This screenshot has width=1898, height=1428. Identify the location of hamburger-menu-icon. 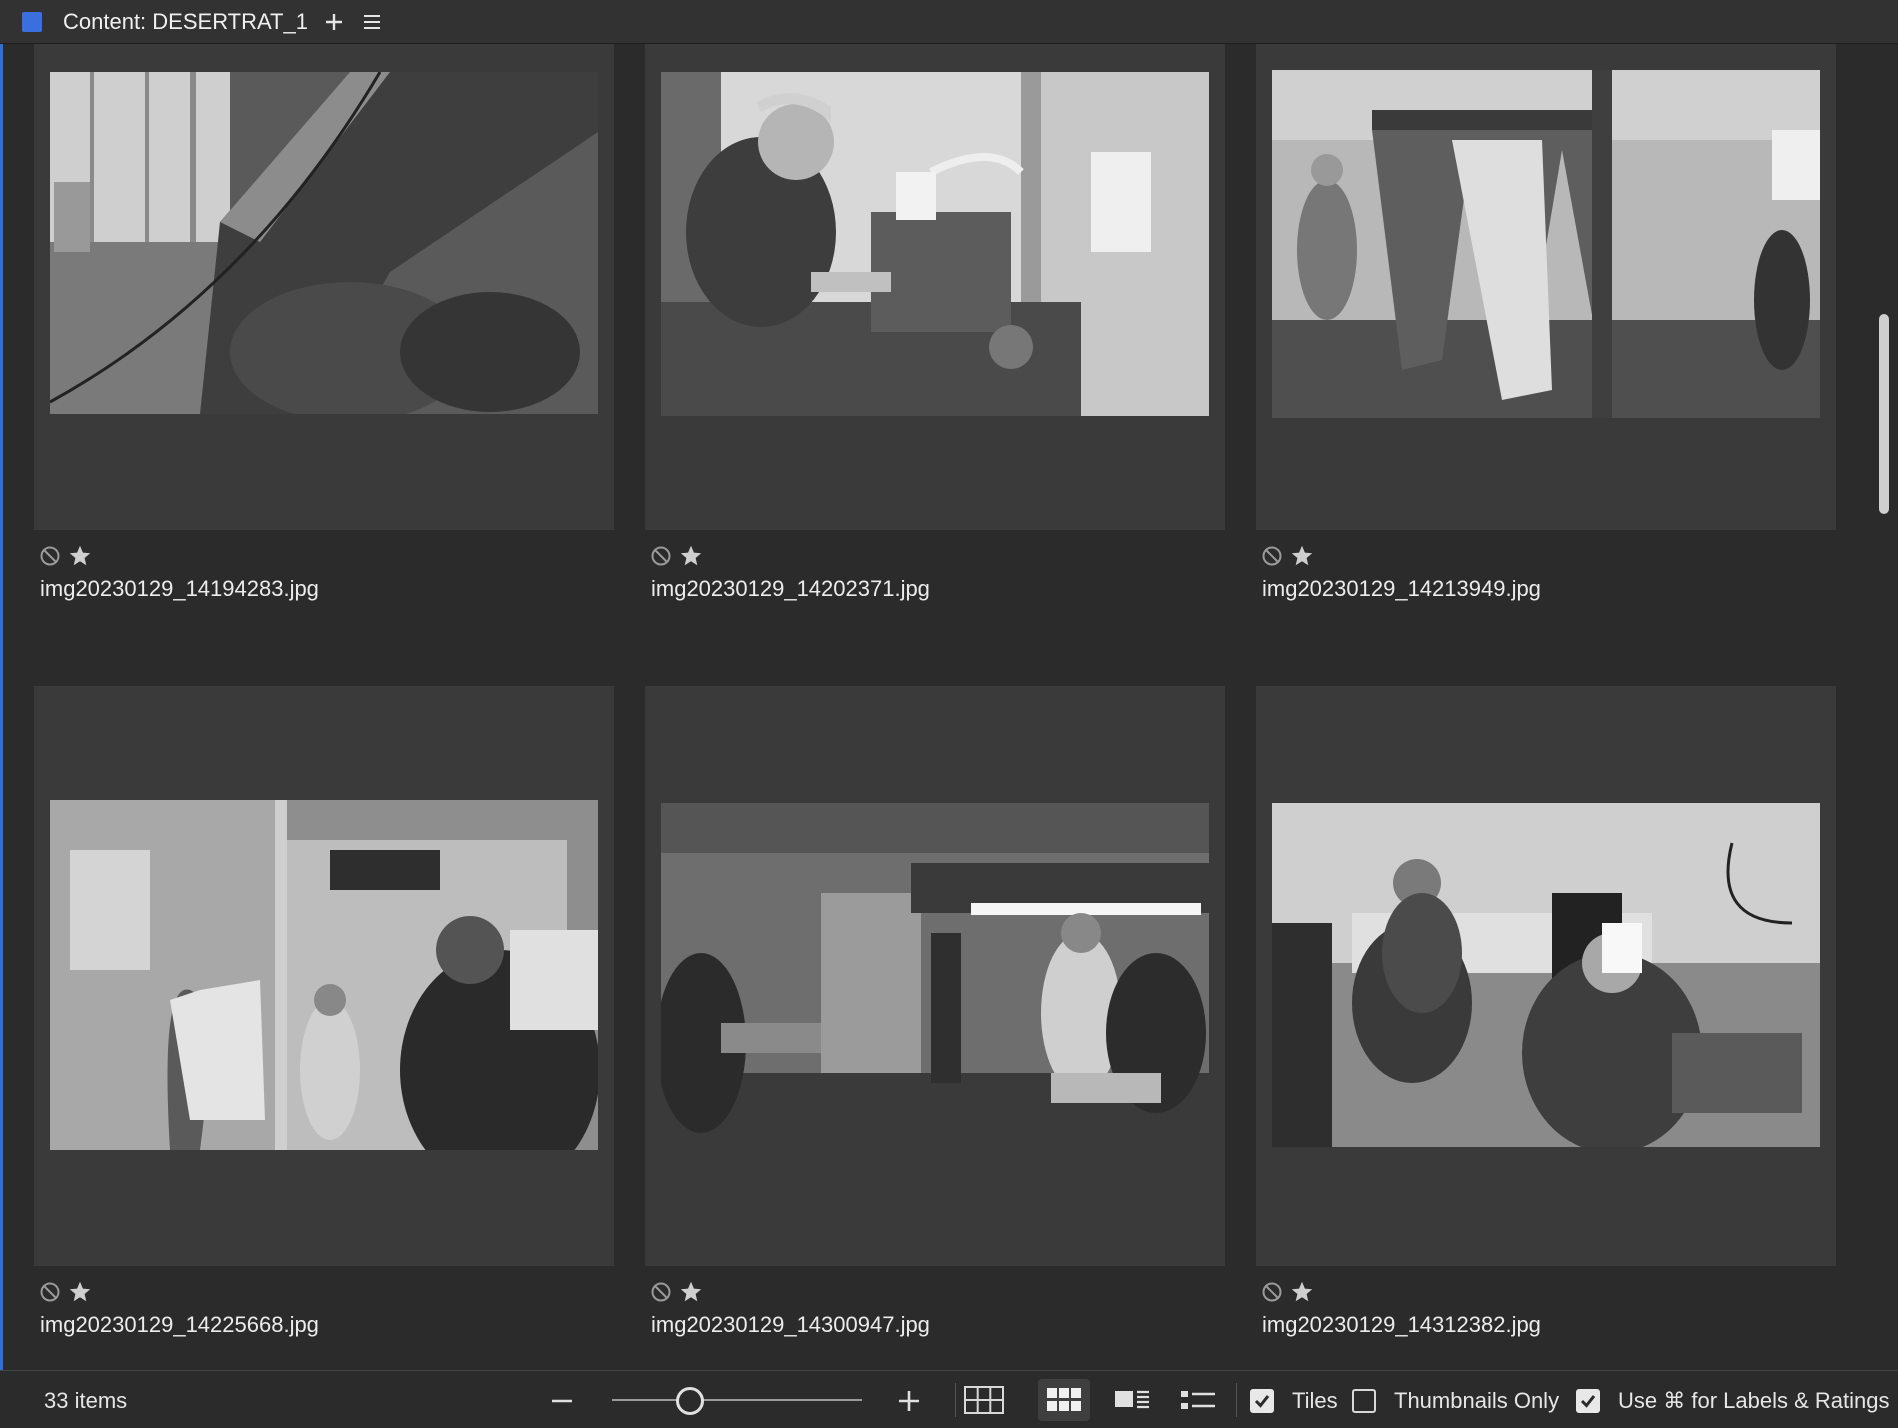
(371, 21).